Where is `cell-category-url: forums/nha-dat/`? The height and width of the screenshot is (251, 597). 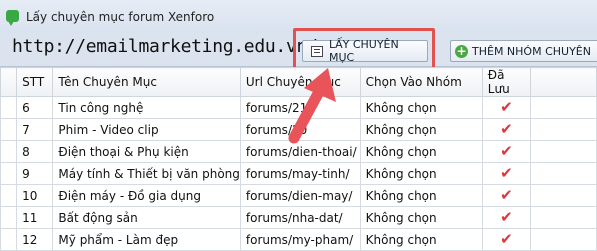
cell-category-url: forums/nha-dat/ is located at coordinates (300, 217).